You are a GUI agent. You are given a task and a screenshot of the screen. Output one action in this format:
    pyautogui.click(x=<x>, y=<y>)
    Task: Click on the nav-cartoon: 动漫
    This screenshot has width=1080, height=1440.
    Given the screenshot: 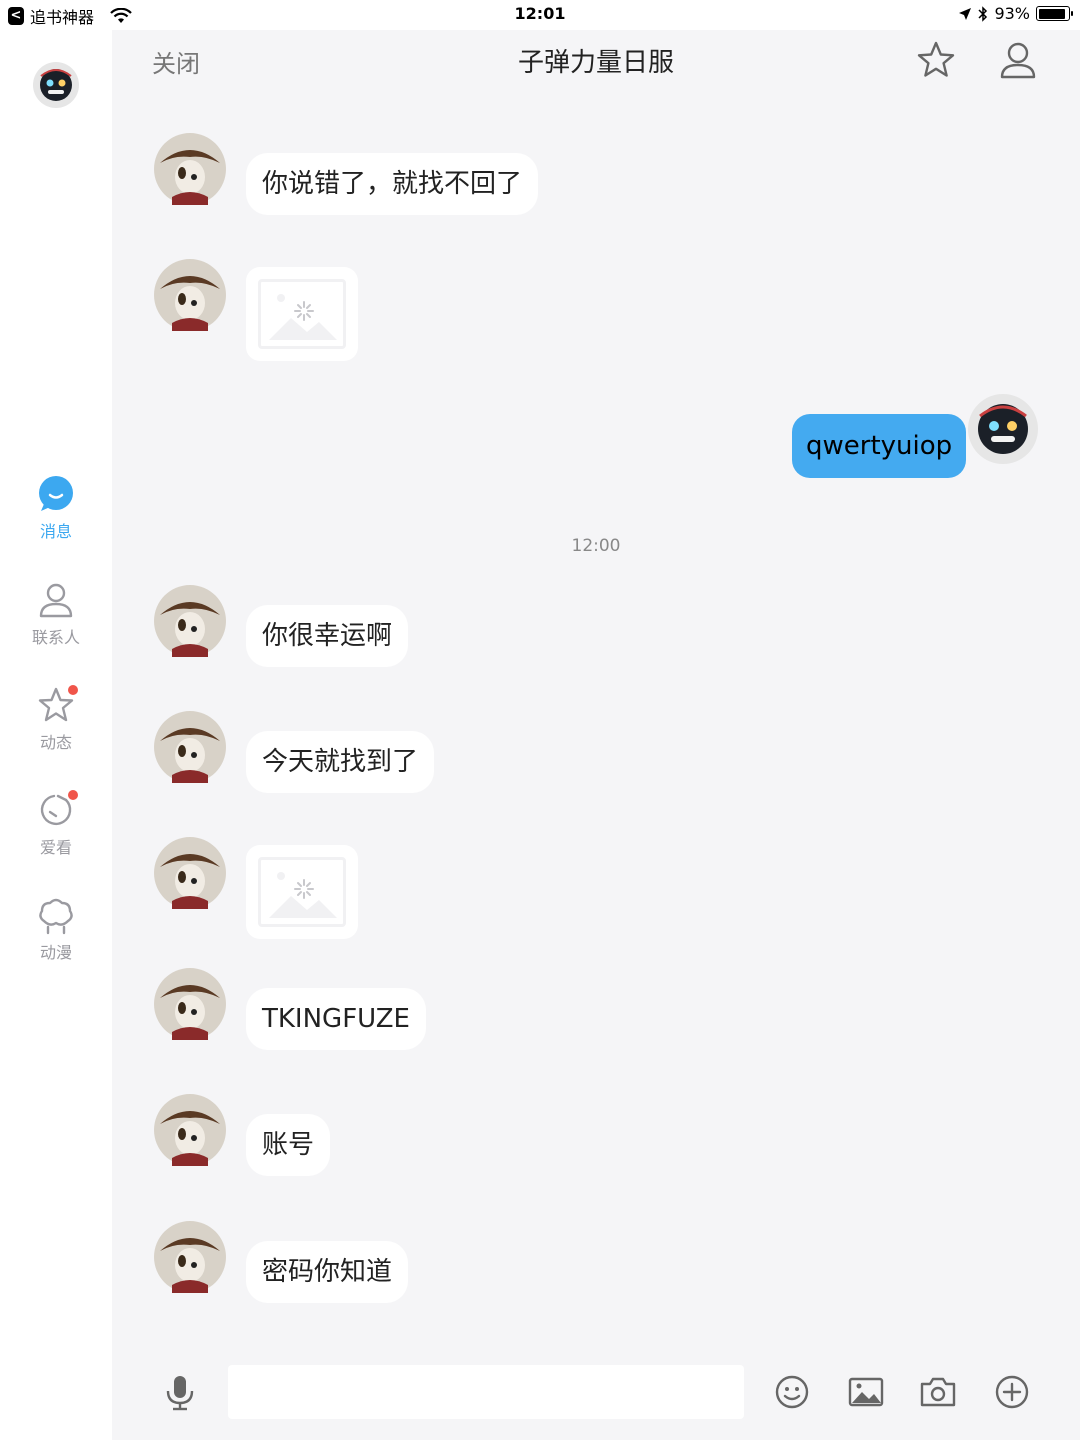 What is the action you would take?
    pyautogui.click(x=56, y=929)
    